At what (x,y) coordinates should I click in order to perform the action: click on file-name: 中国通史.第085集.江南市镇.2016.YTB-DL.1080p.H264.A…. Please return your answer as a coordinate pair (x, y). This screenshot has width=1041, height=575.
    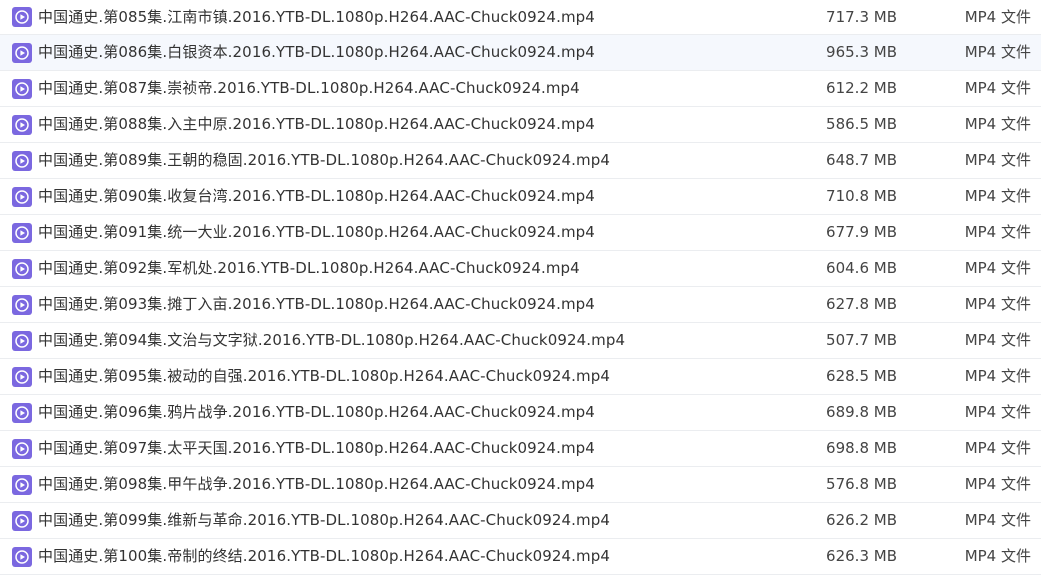
    Looking at the image, I should click on (316, 17).